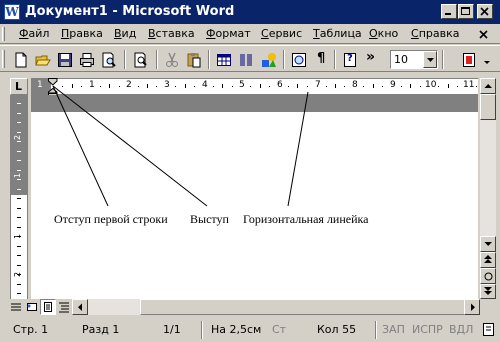  Describe the element at coordinates (254, 86) in the screenshot. I see `horizontal-ruler: 1 1 2 3 4 5 6 7 8 9 10 11` at that location.